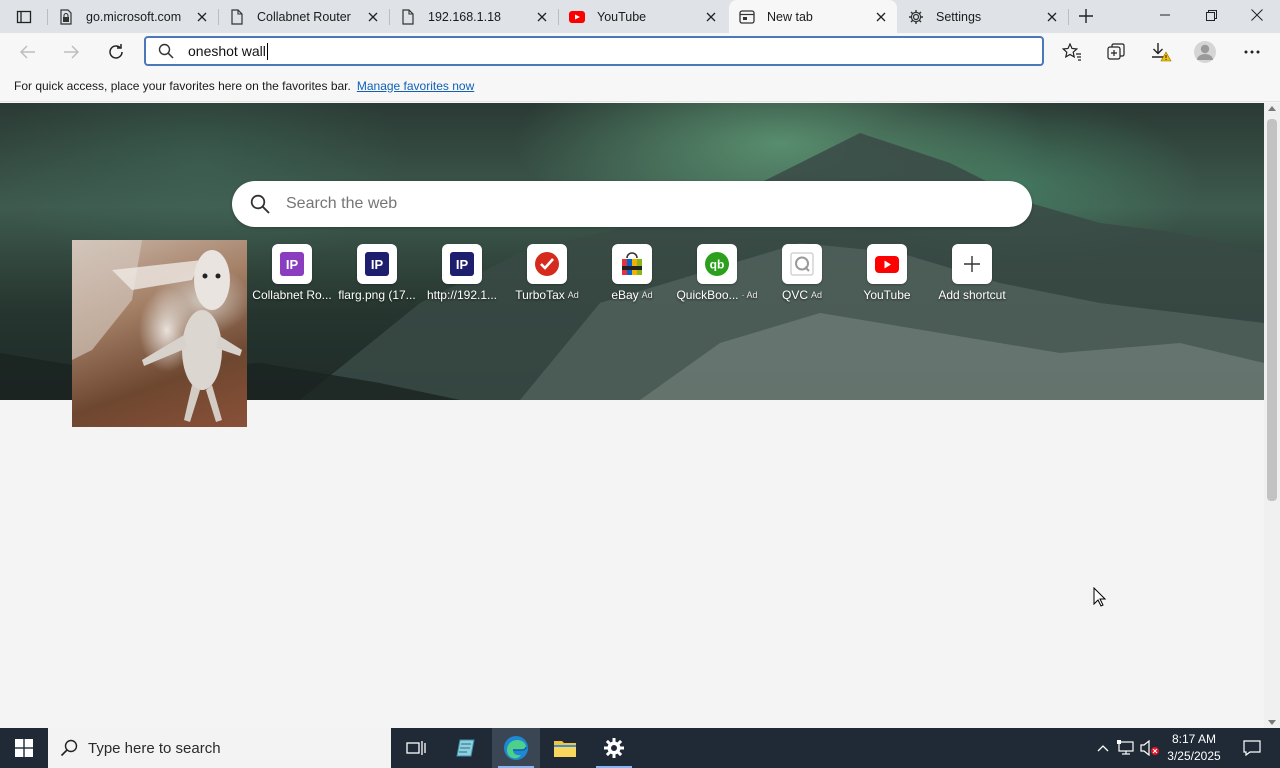  What do you see at coordinates (28, 52) in the screenshot?
I see `back-button` at bounding box center [28, 52].